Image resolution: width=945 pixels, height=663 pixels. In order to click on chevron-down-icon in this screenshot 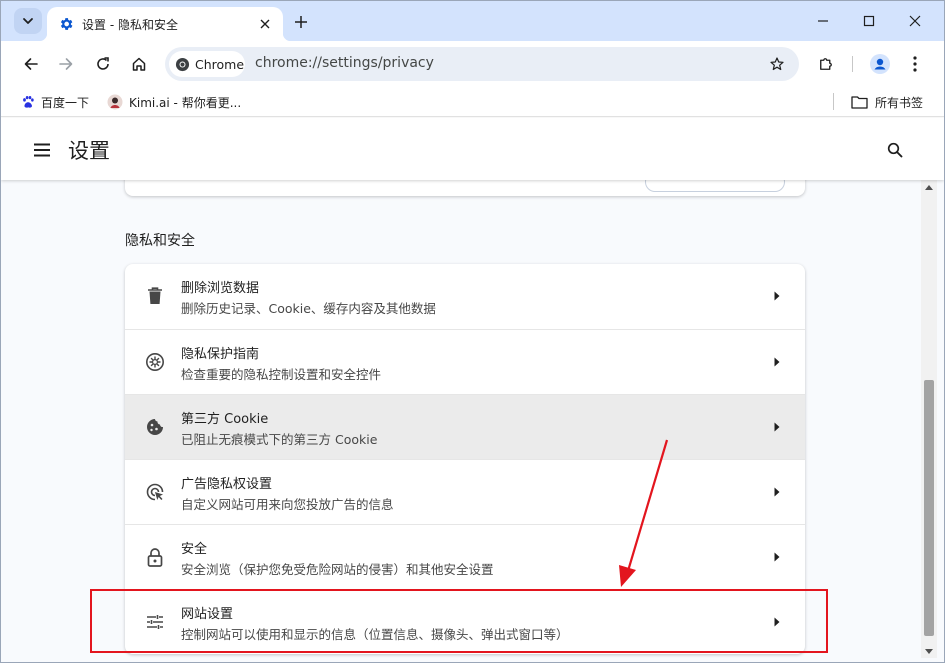, I will do `click(28, 21)`.